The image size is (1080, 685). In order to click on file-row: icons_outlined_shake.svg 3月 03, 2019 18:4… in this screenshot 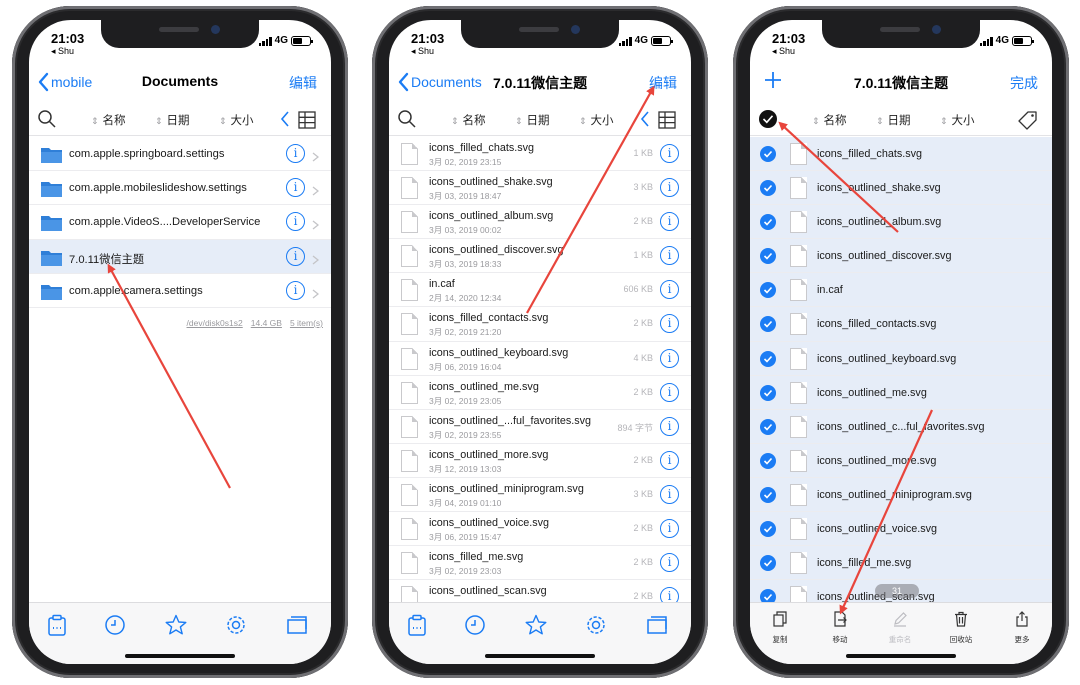, I will do `click(540, 188)`.